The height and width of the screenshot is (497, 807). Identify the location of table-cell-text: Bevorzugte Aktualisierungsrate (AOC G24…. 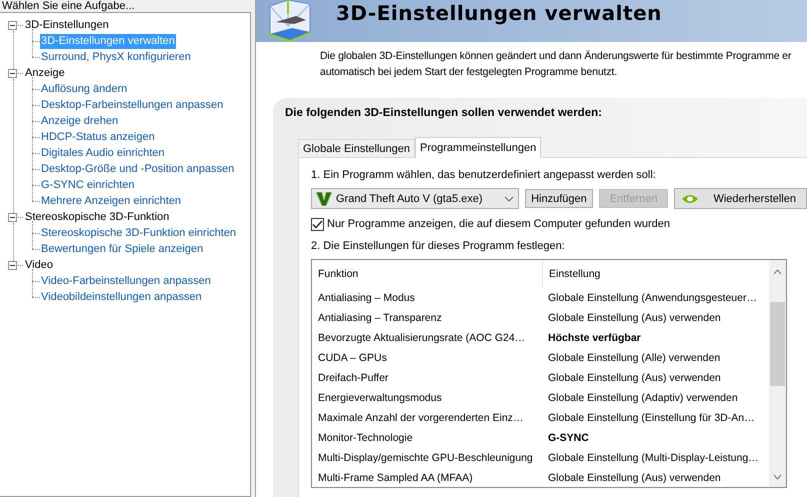
(421, 338).